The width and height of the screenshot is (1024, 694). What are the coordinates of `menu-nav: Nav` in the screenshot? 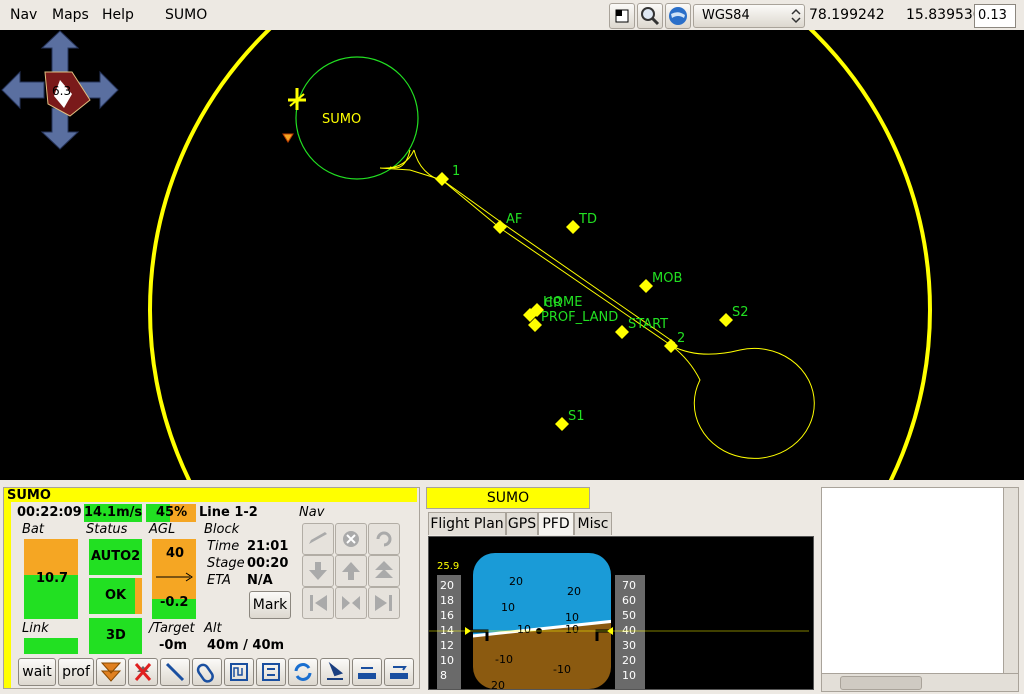 It's located at (23, 15).